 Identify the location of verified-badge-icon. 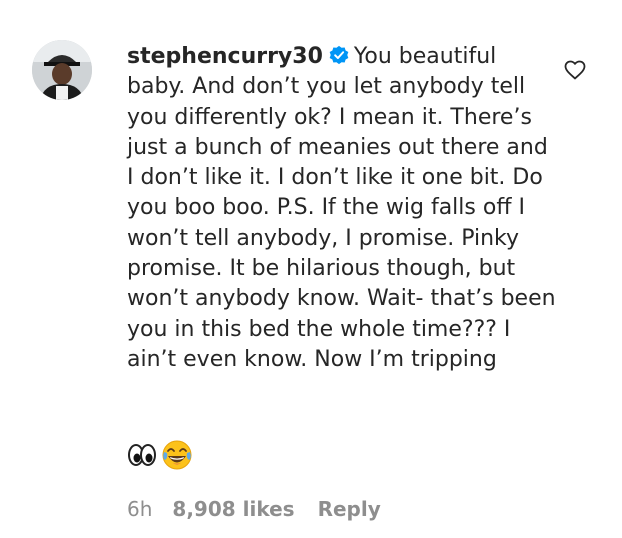
(339, 55).